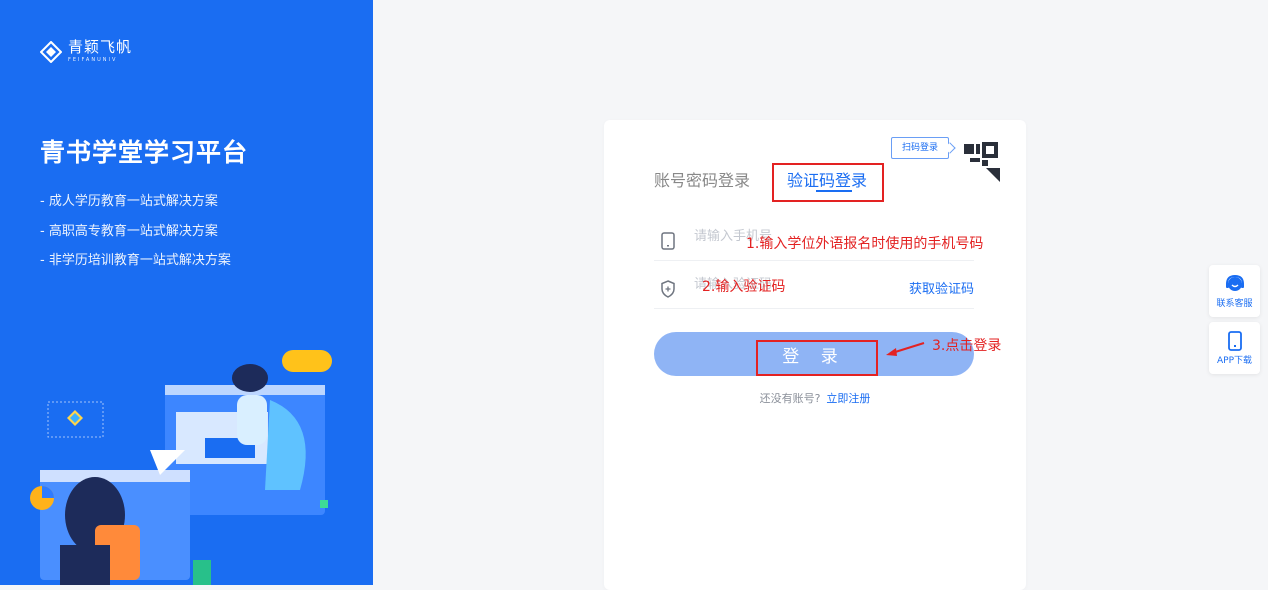  I want to click on register-row: 还没有账号? 立即注册, so click(815, 398).